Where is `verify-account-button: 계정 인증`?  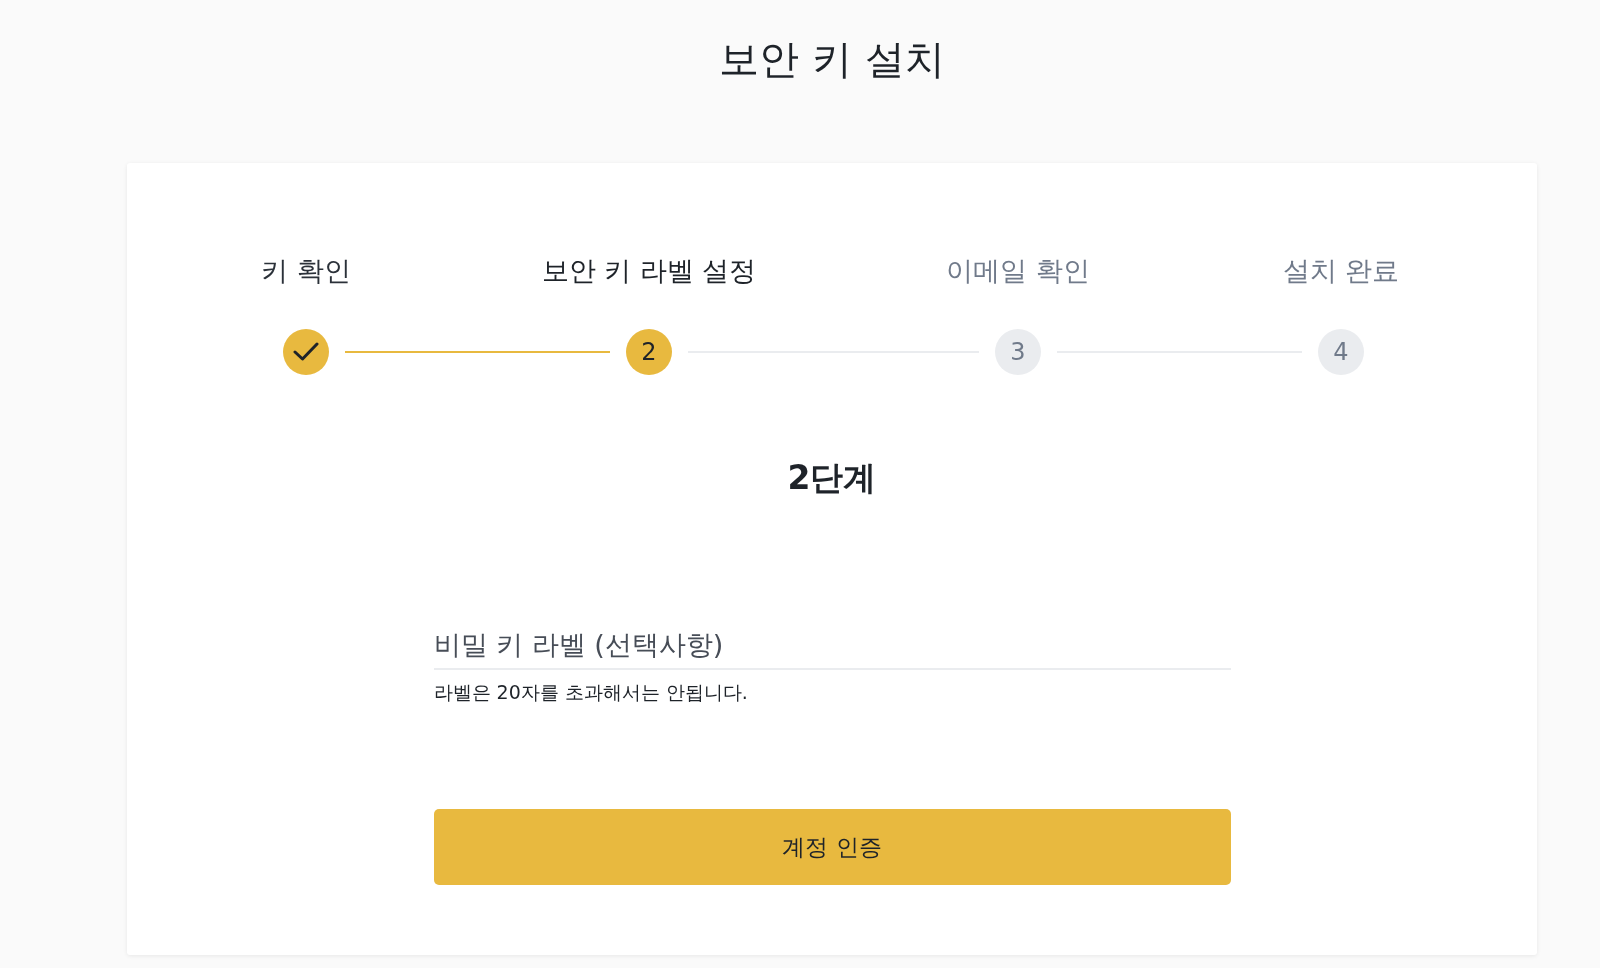
verify-account-button: 계정 인증 is located at coordinates (832, 847).